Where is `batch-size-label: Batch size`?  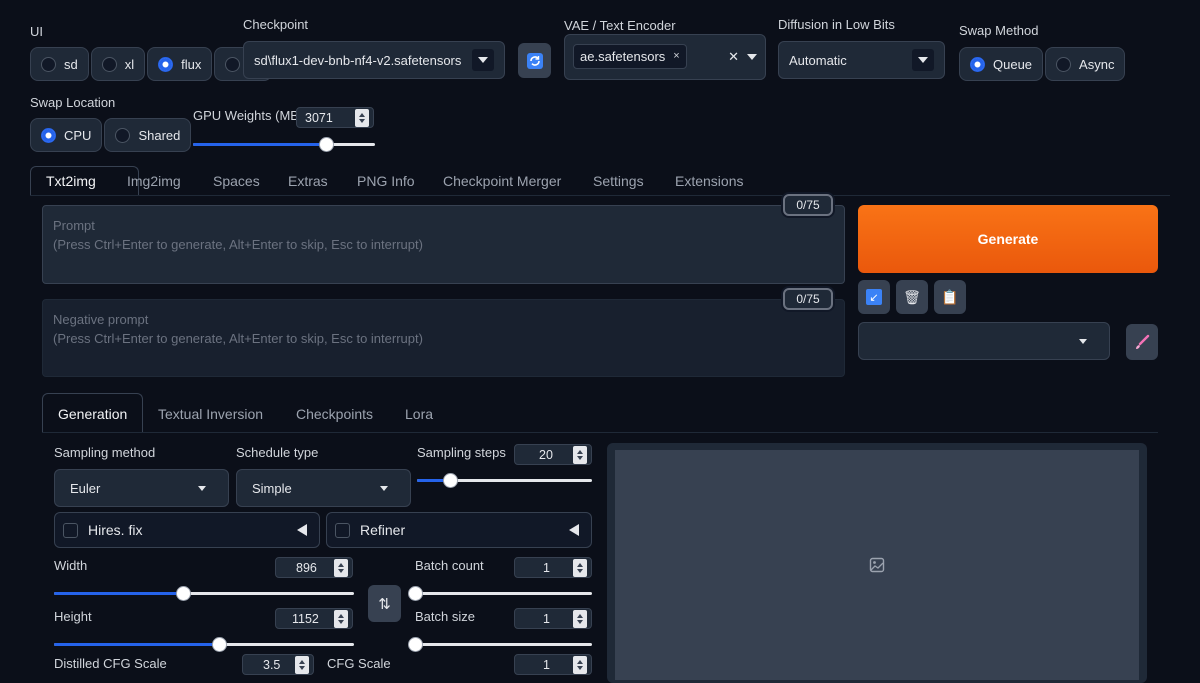 batch-size-label: Batch size is located at coordinates (445, 616).